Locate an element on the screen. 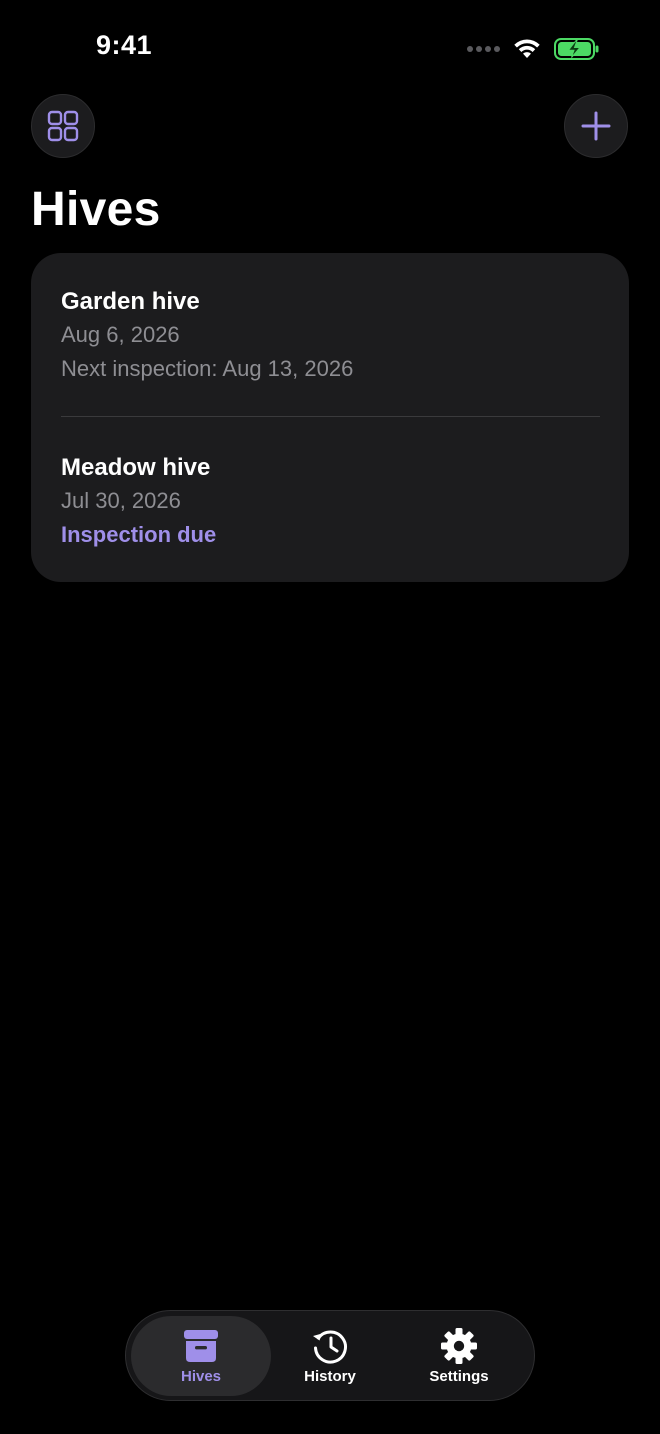 The image size is (660, 1434). tab-bar: Hives History Settings is located at coordinates (330, 1355).